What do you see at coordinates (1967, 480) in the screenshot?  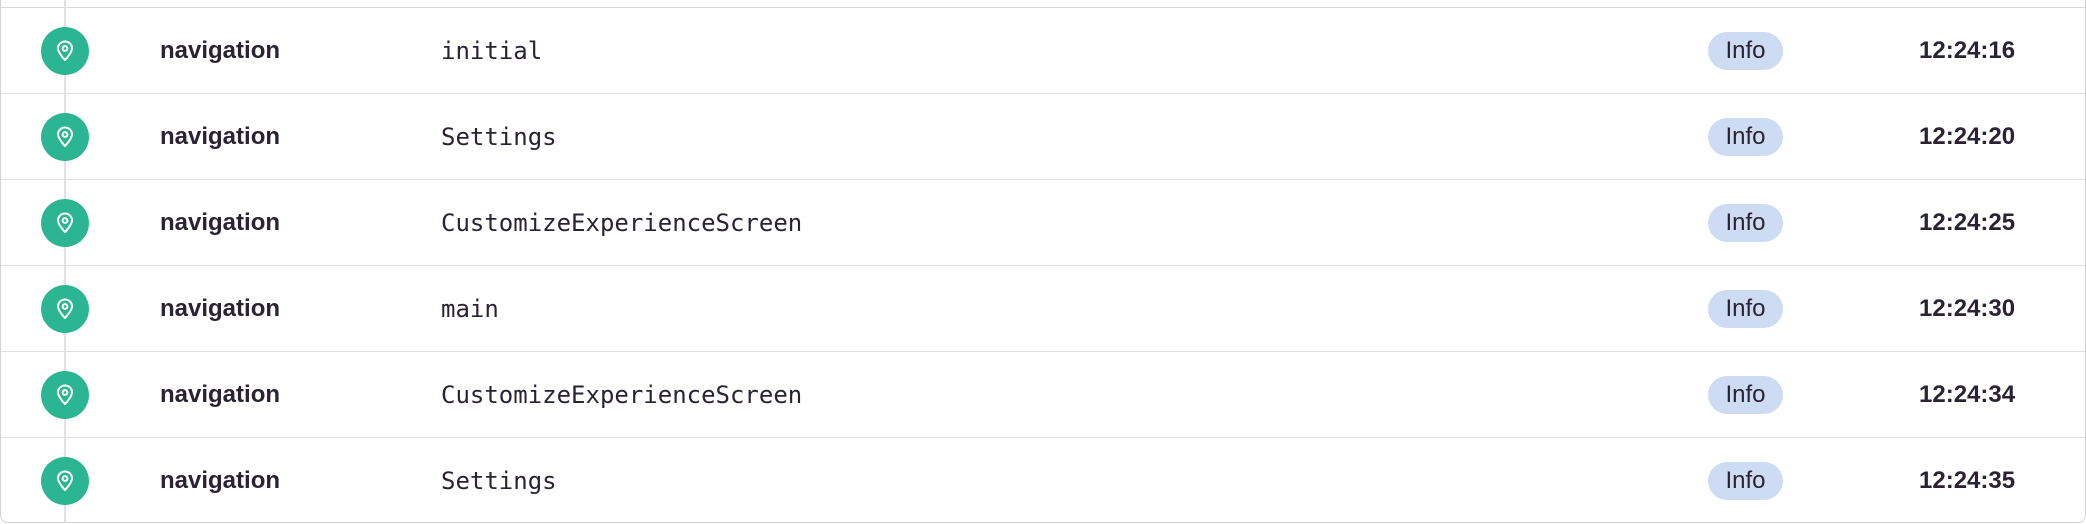 I see `breadcrumb-timestamp: 12:24:35` at bounding box center [1967, 480].